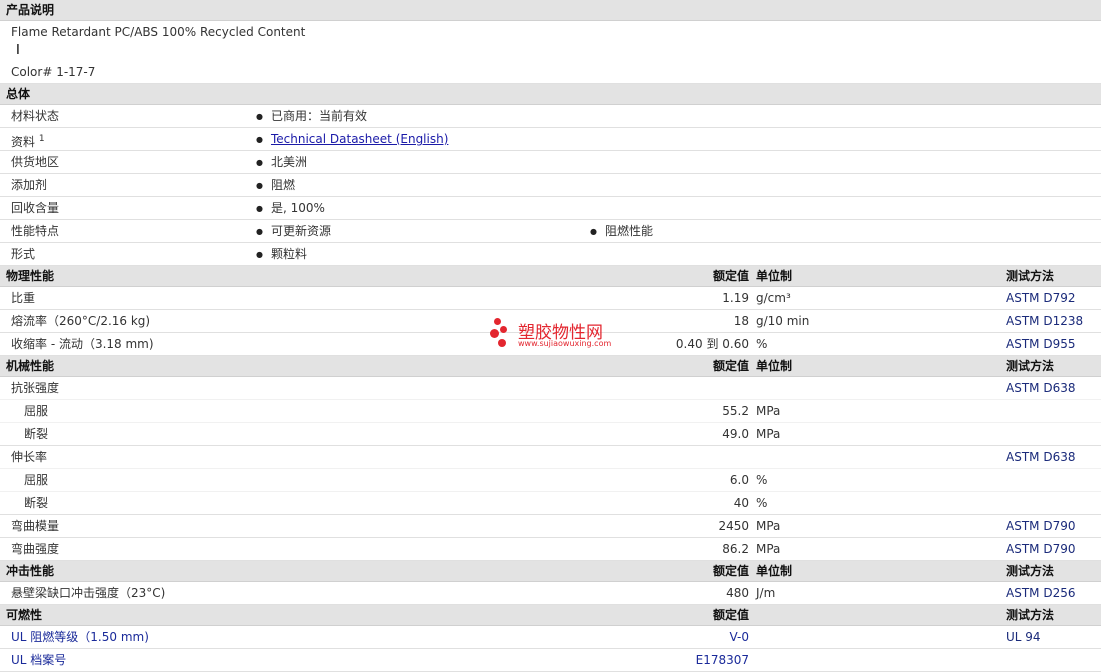 The height and width of the screenshot is (672, 1101). What do you see at coordinates (550, 503) in the screenshot?
I see `table-row: 断裂 40%` at bounding box center [550, 503].